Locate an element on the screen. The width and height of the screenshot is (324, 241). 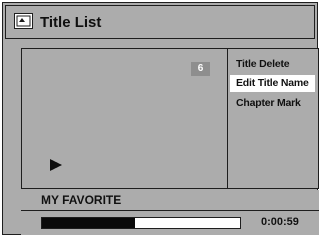
menu-item-chapter-mark: Chapter Mark is located at coordinates (272, 103).